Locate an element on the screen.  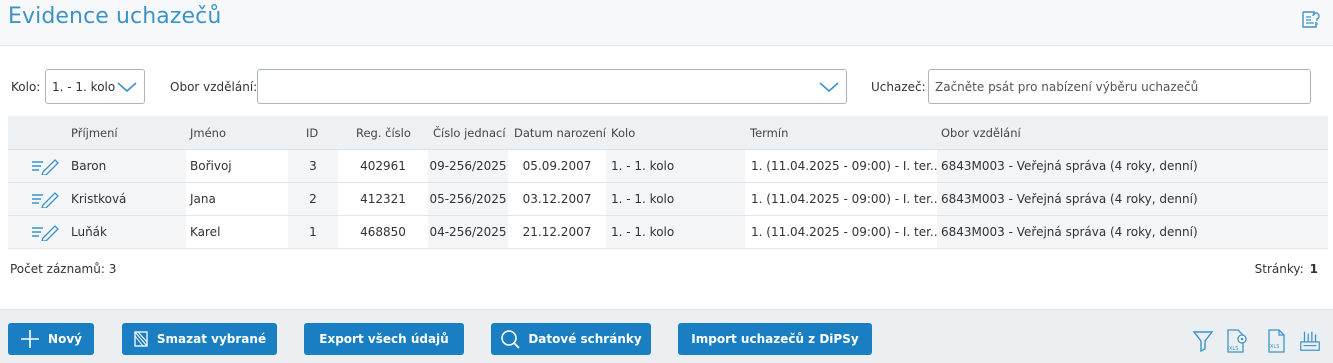
page-title: Evidence uchazečů is located at coordinates (115, 16).